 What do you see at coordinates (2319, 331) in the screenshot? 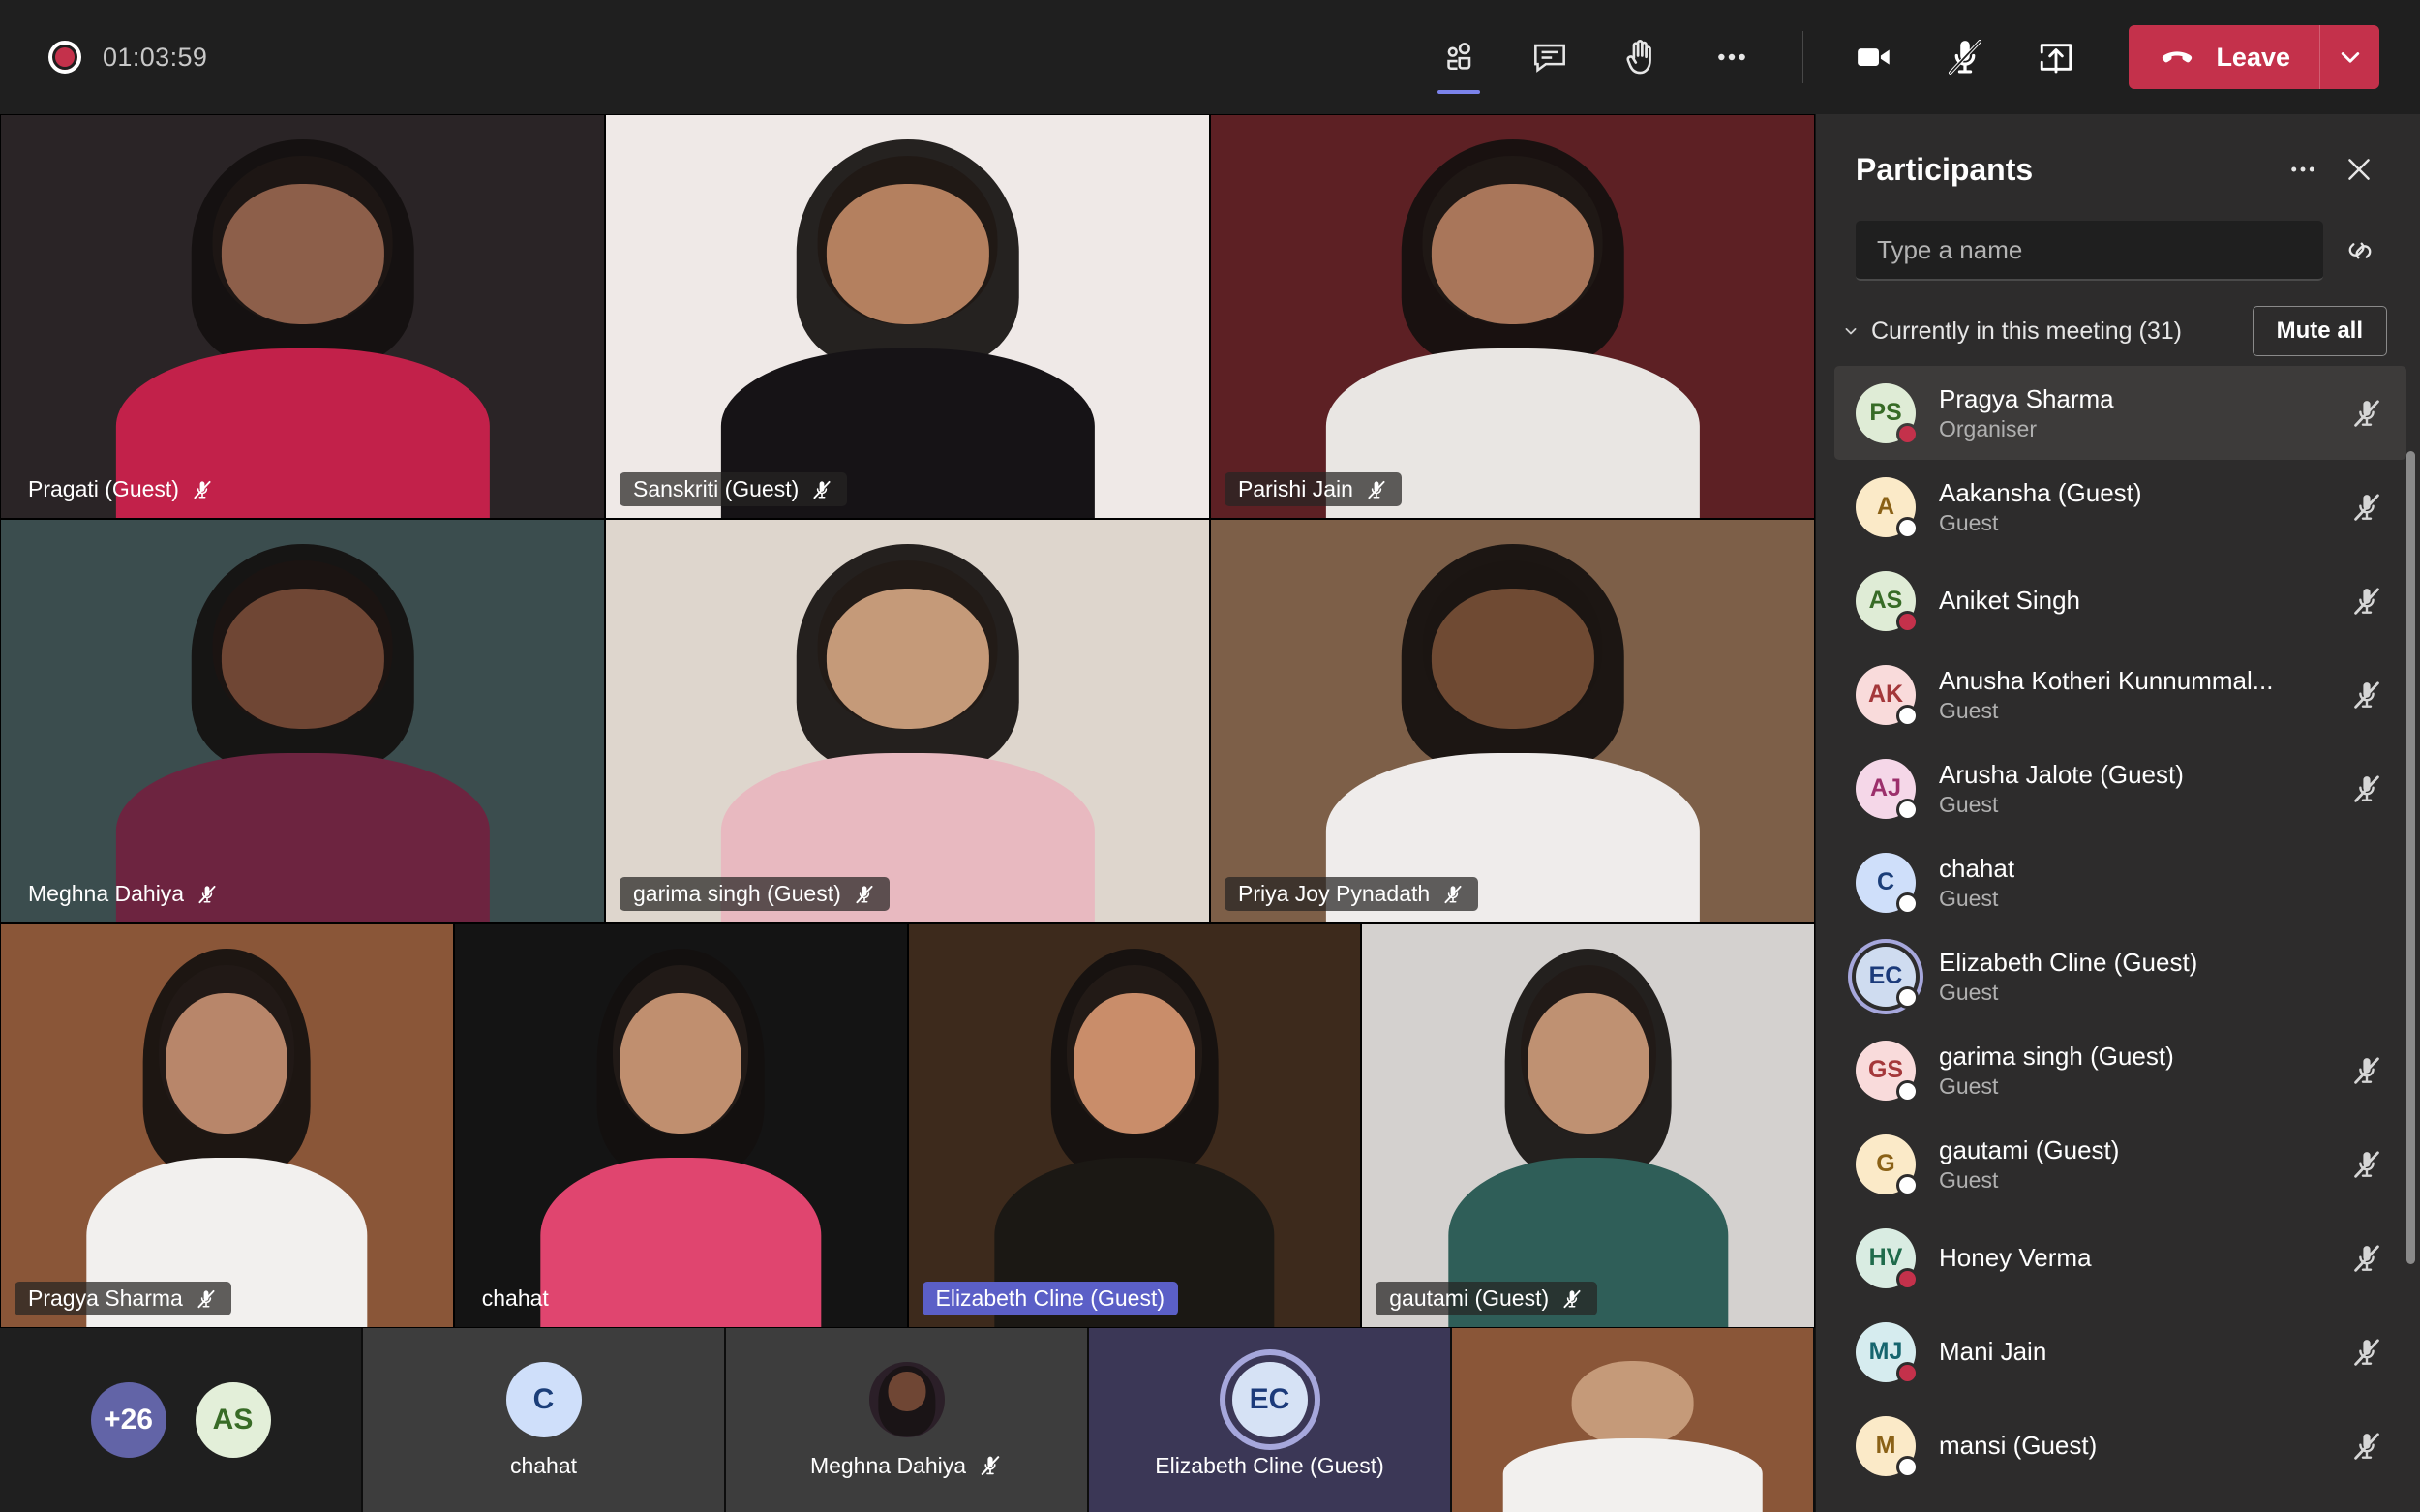
I see `mute-all-button: Mute all` at bounding box center [2319, 331].